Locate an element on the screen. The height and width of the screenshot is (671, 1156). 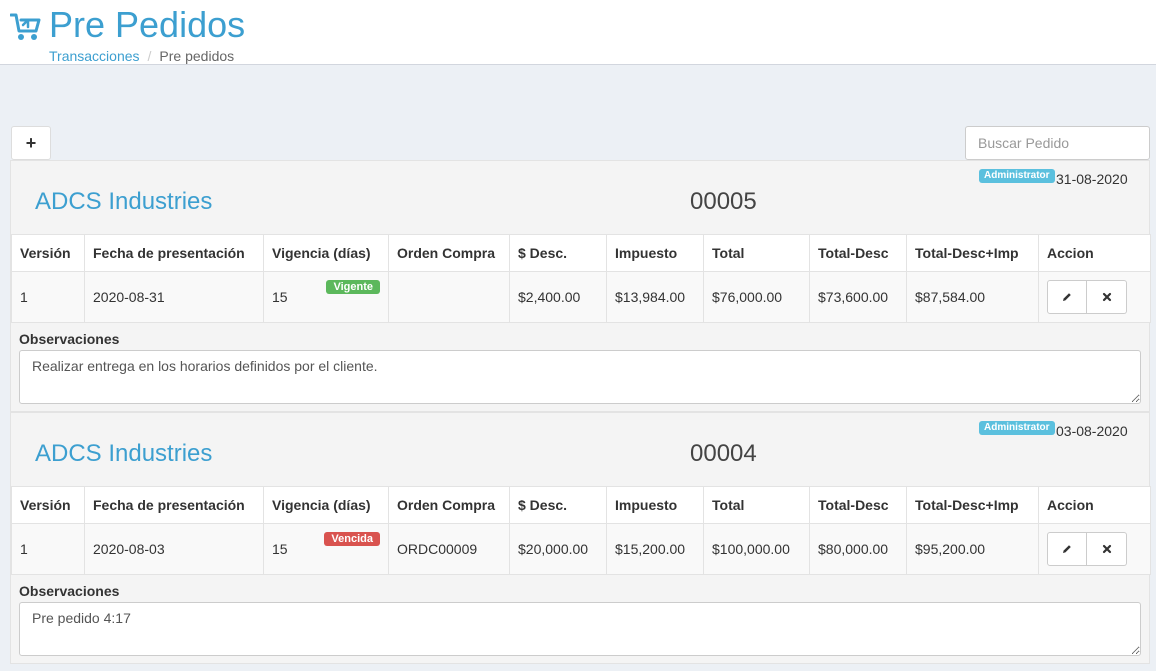
orden-compra-cell: ORDC00009 is located at coordinates (449, 549).